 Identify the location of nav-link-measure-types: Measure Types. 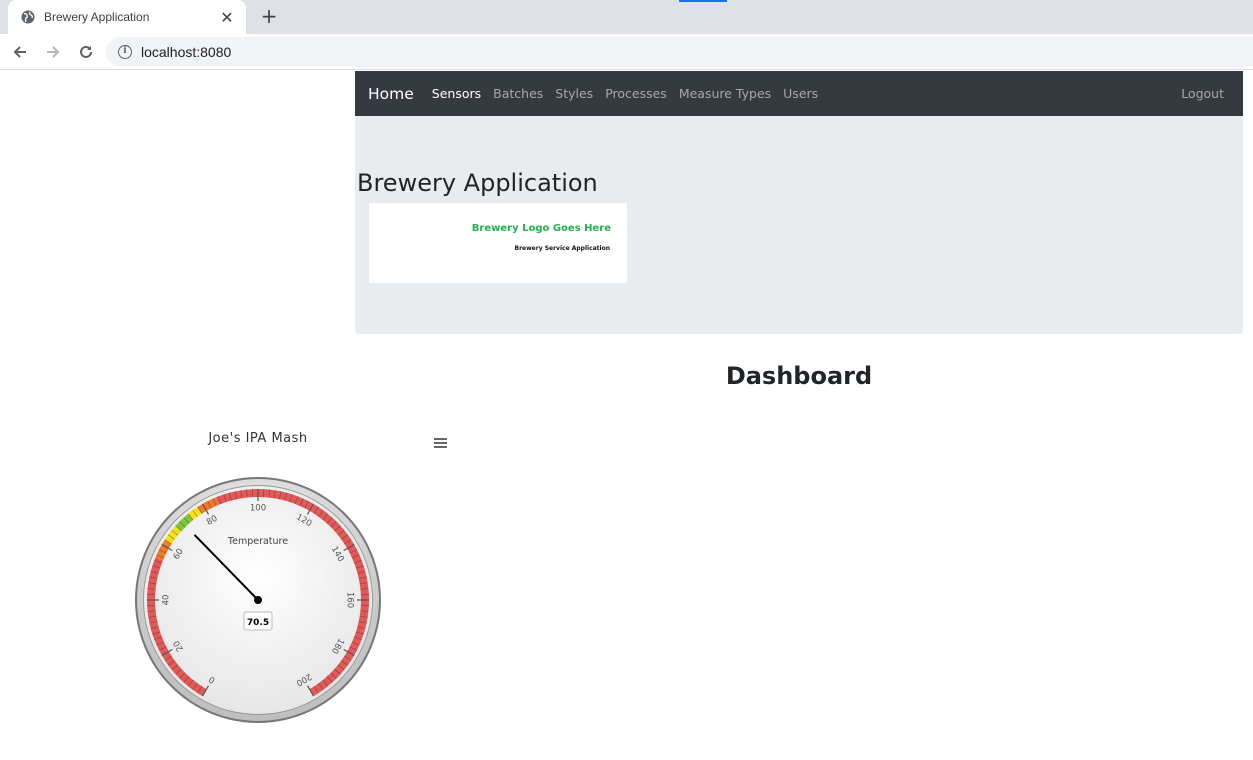
(725, 93).